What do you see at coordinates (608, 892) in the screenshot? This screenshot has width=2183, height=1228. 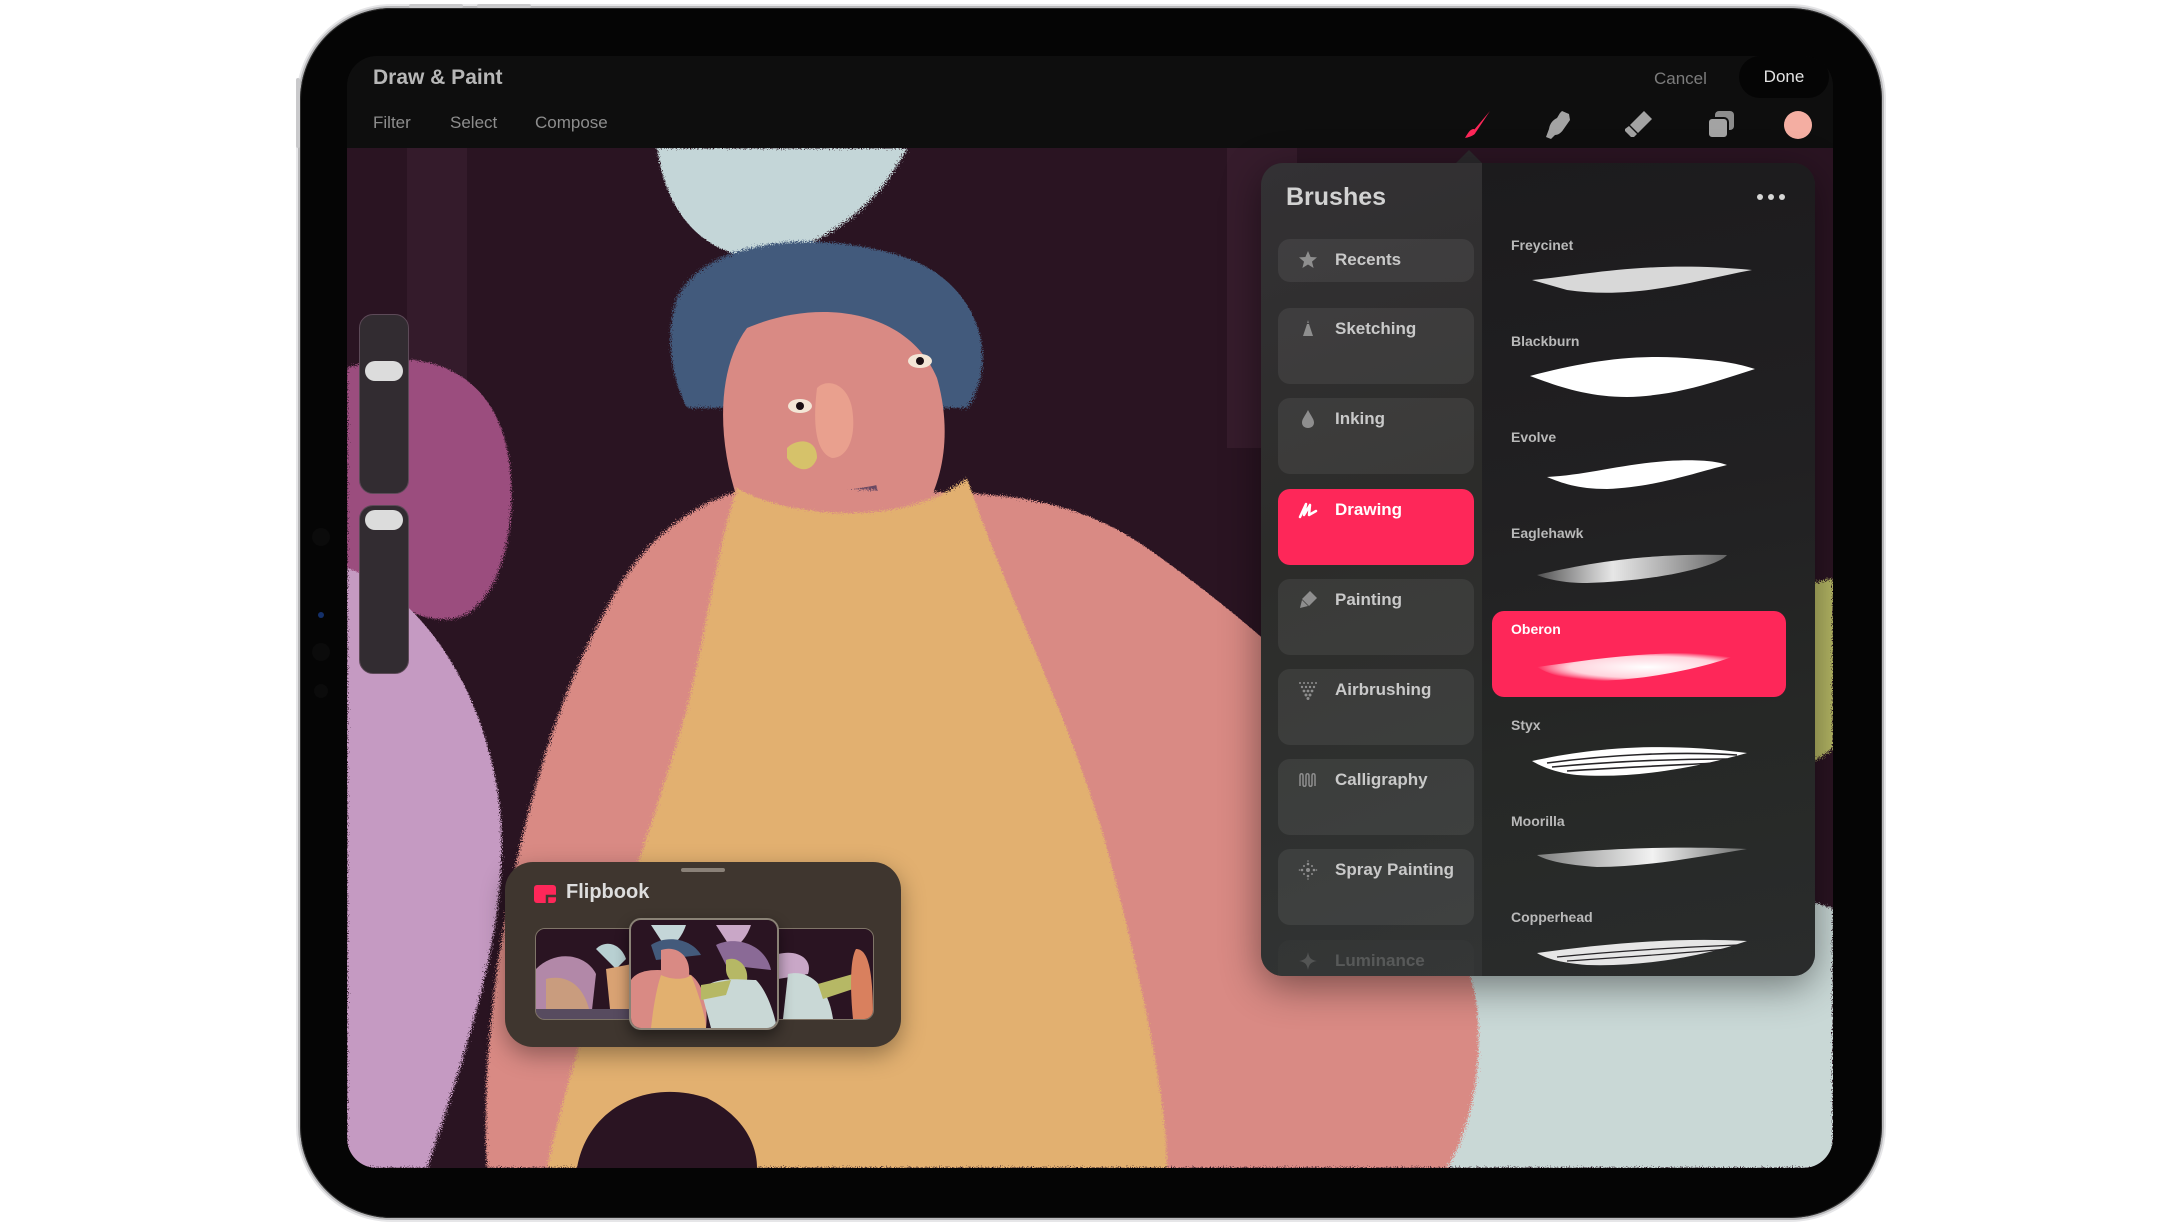 I see `flipbook-title: Flipbook` at bounding box center [608, 892].